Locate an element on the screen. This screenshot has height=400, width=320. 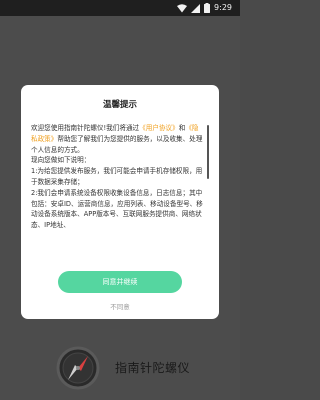
explain-line: 现向您做如下说明： is located at coordinates (61, 160).